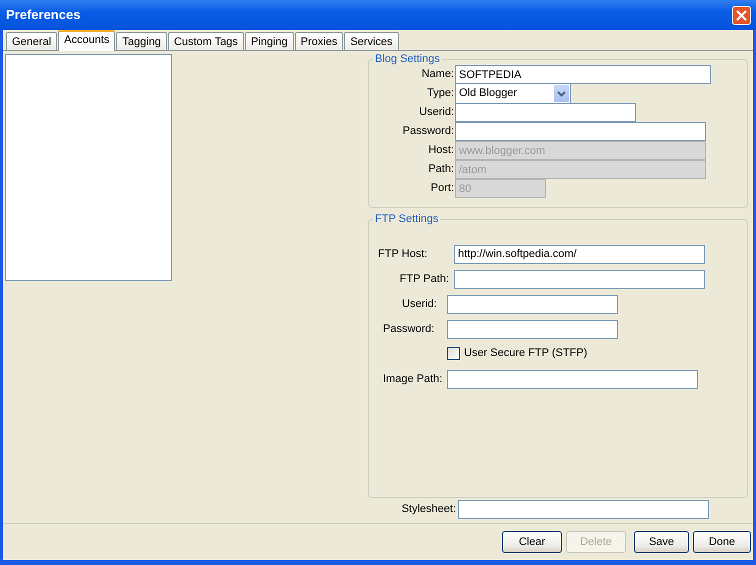 The height and width of the screenshot is (565, 756). What do you see at coordinates (441, 170) in the screenshot?
I see `field-label: Path:` at bounding box center [441, 170].